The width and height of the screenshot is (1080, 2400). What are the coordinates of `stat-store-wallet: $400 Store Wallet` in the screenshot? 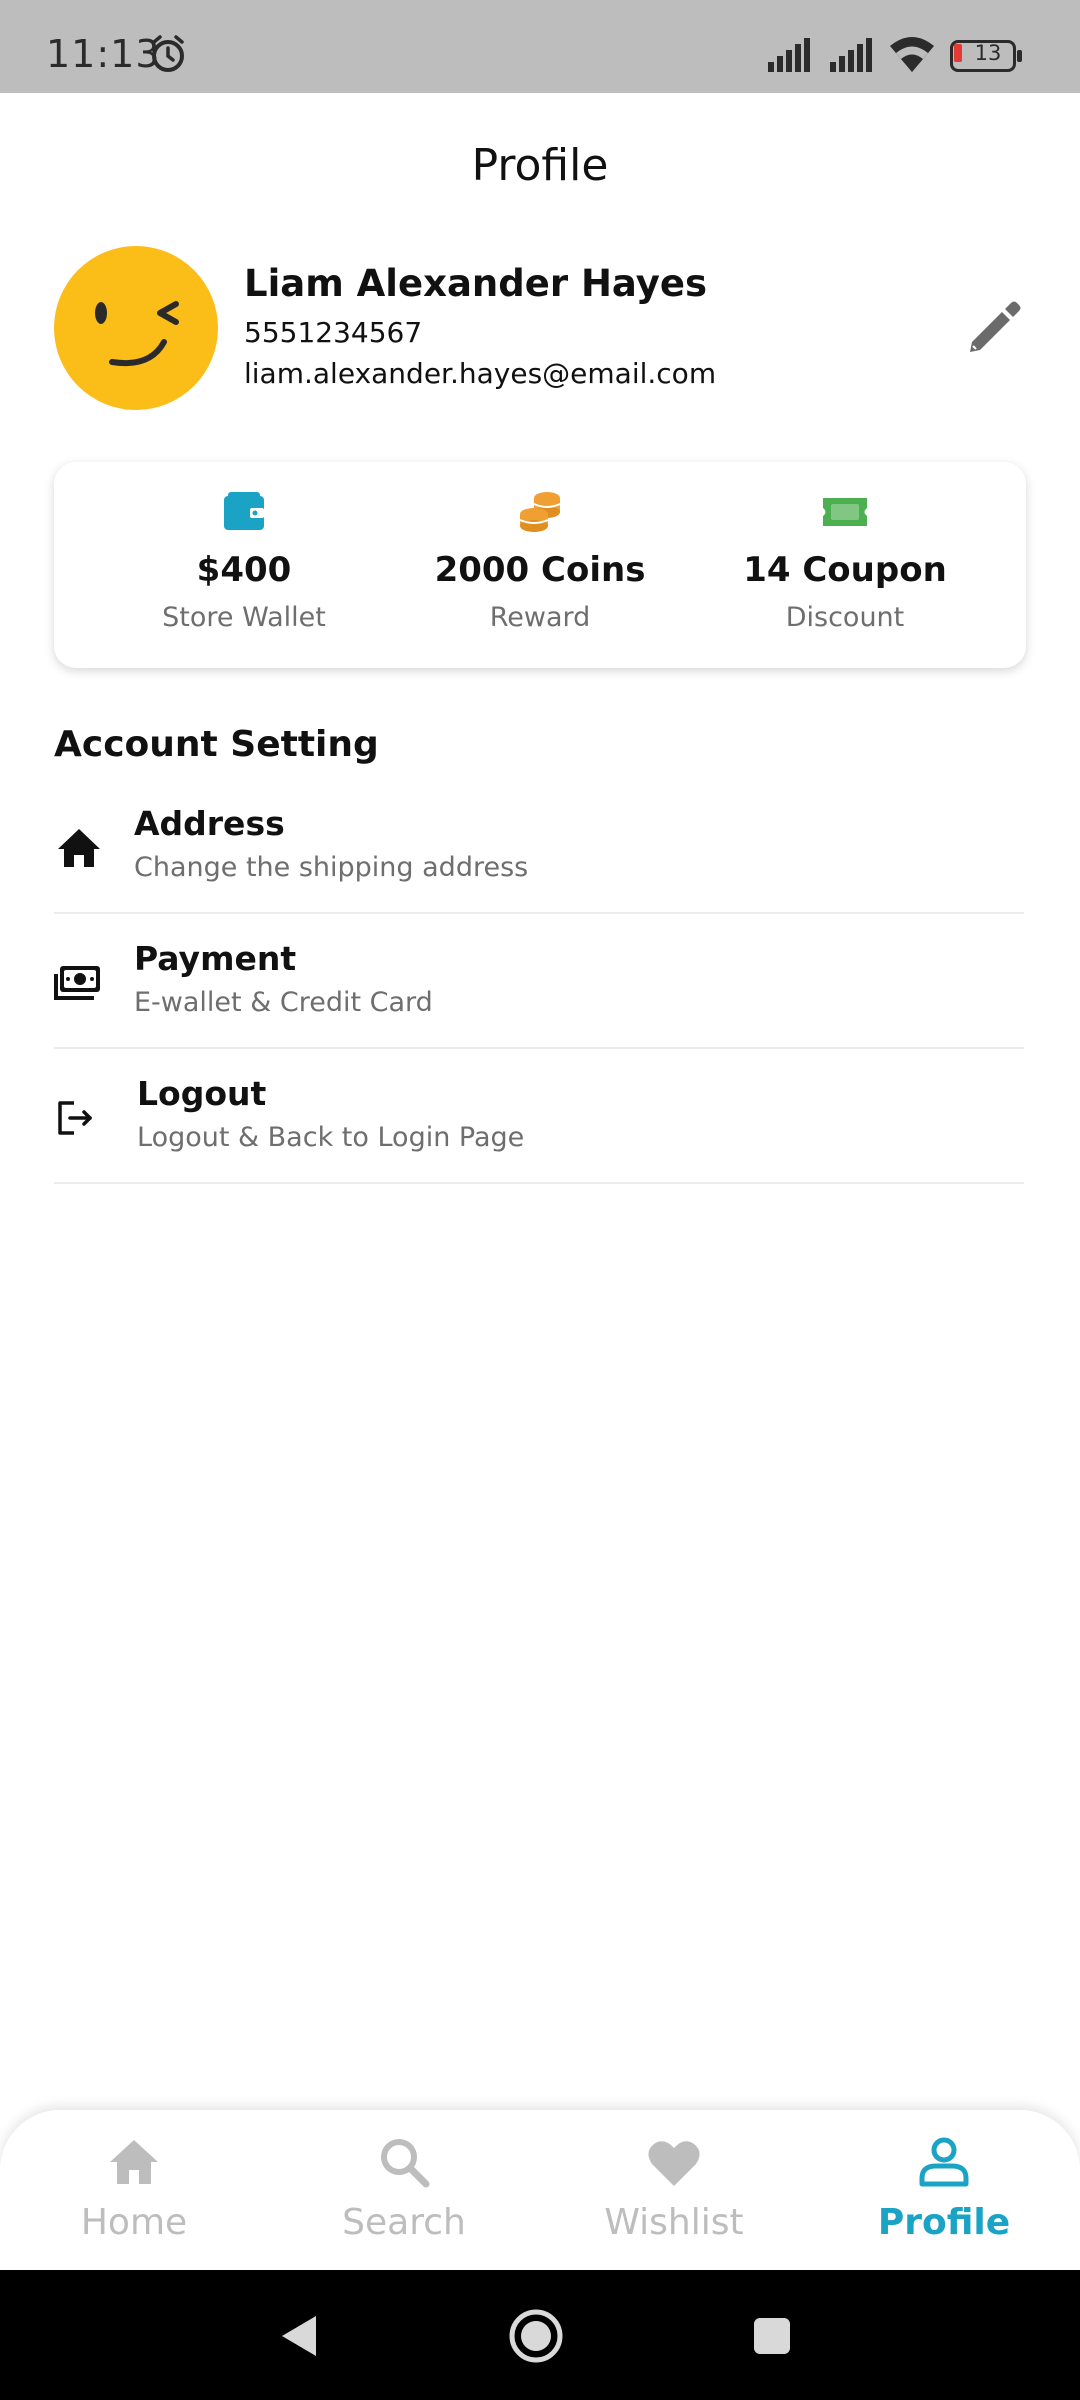 It's located at (244, 565).